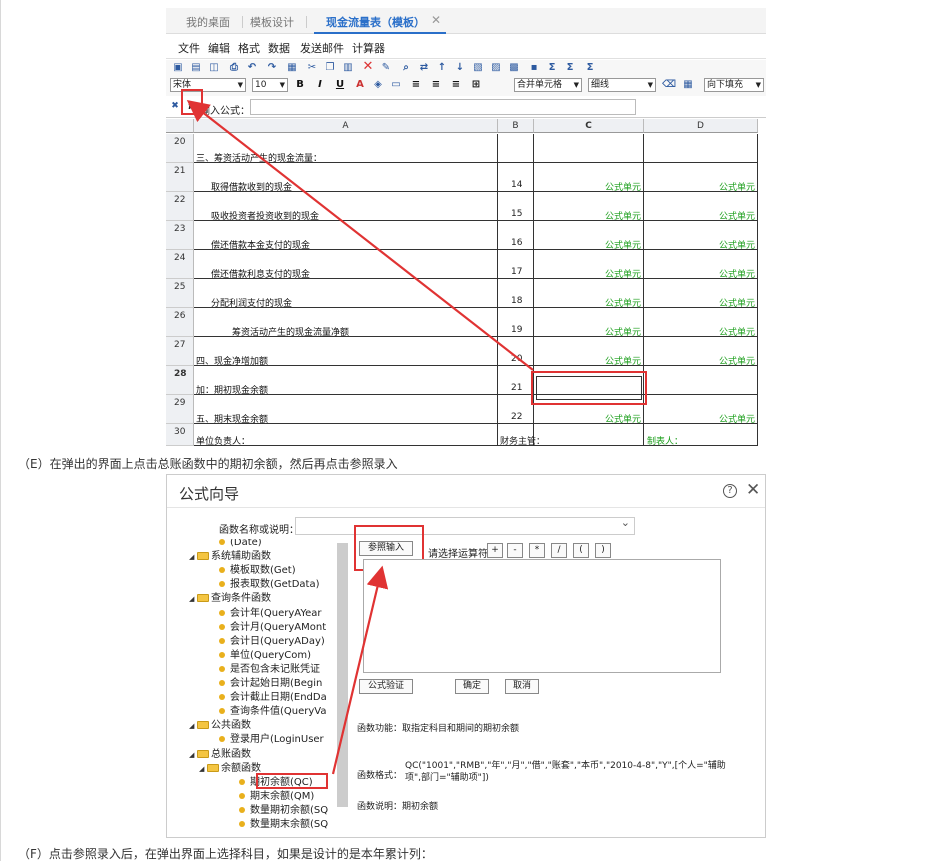  What do you see at coordinates (360, 670) in the screenshot?
I see `arrow-qc-to-ref` at bounding box center [360, 670].